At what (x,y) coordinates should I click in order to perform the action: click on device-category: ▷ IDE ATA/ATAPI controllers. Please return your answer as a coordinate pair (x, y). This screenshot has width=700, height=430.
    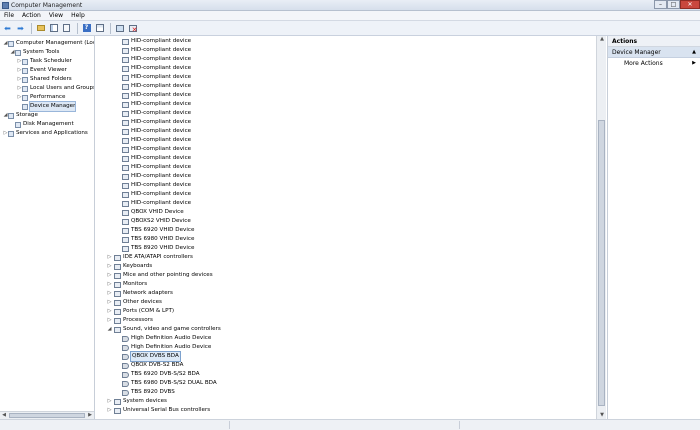
    Looking at the image, I should click on (150, 257).